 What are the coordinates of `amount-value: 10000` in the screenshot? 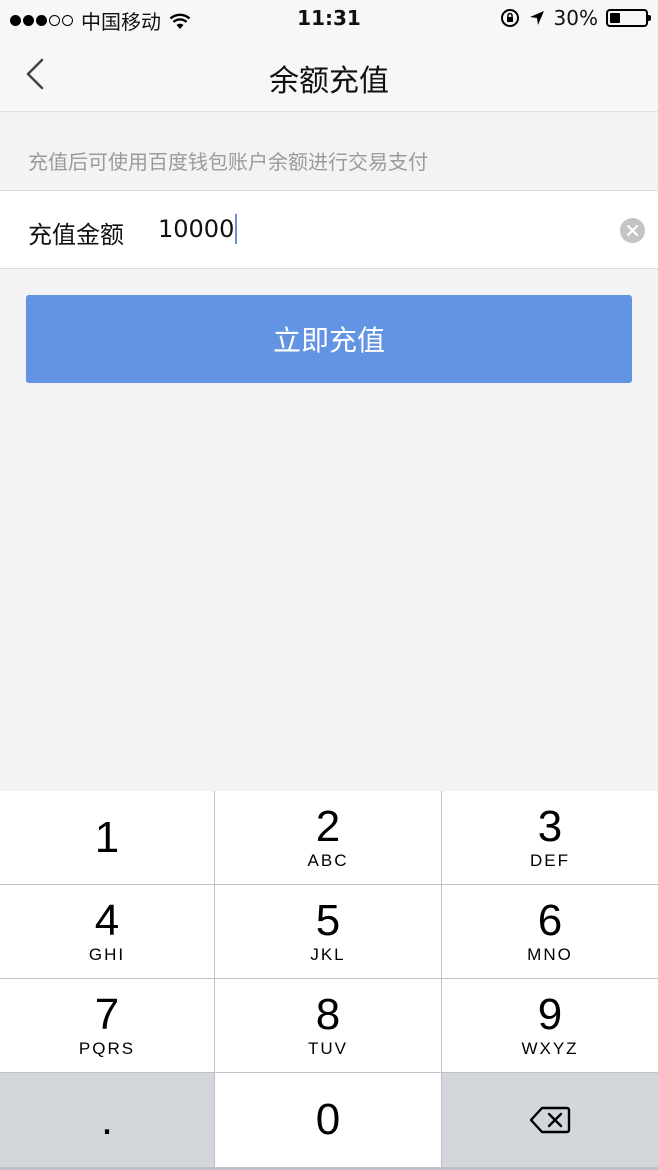 It's located at (196, 229).